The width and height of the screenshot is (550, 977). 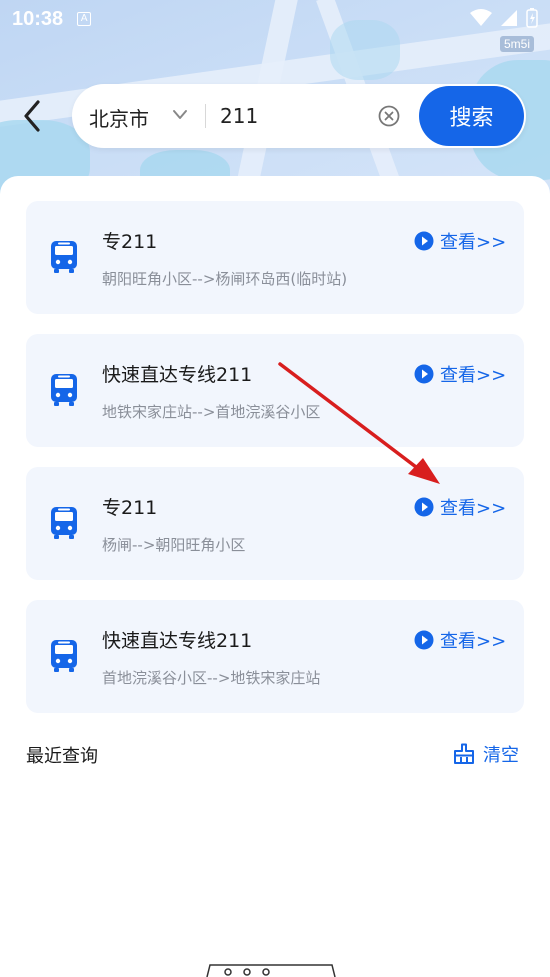 What do you see at coordinates (225, 279) in the screenshot?
I see `route-stops: 朝阳旺角小区-->杨闸环岛西(临时站)` at bounding box center [225, 279].